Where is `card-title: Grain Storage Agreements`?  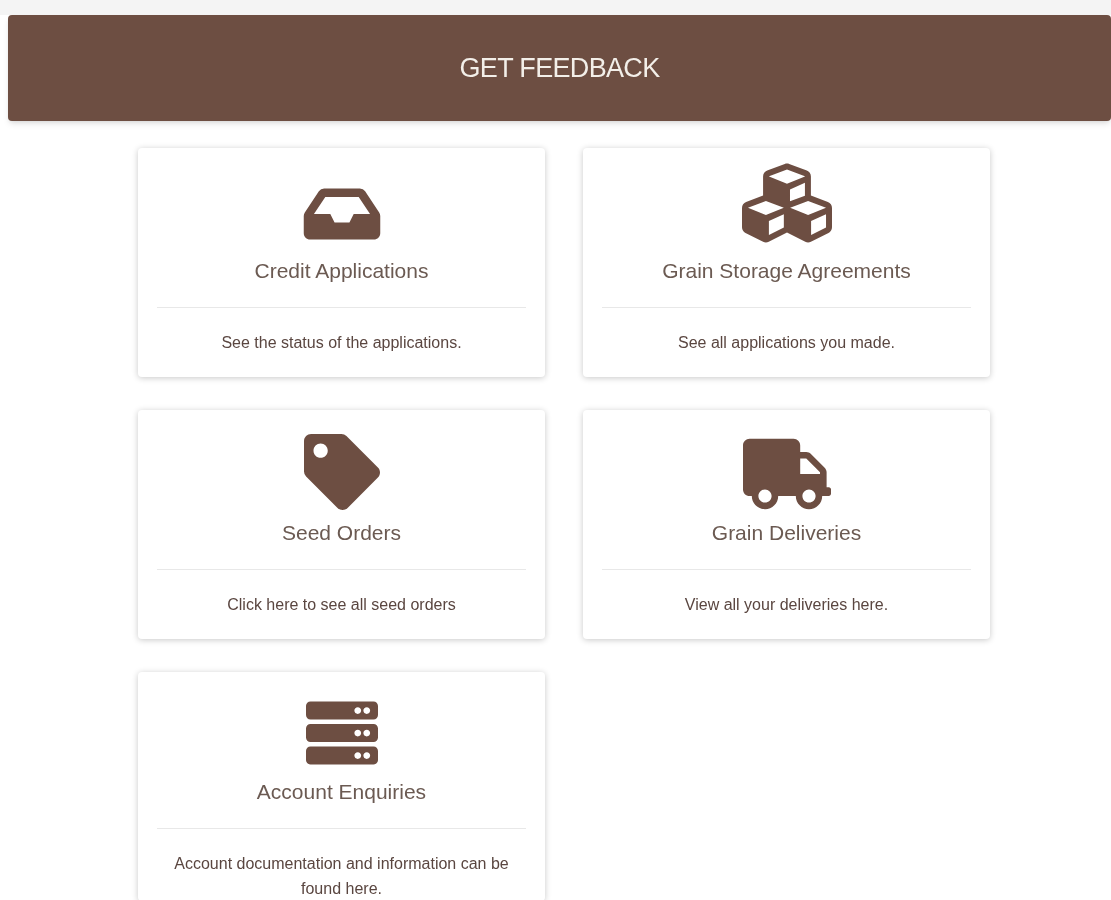
card-title: Grain Storage Agreements is located at coordinates (786, 271).